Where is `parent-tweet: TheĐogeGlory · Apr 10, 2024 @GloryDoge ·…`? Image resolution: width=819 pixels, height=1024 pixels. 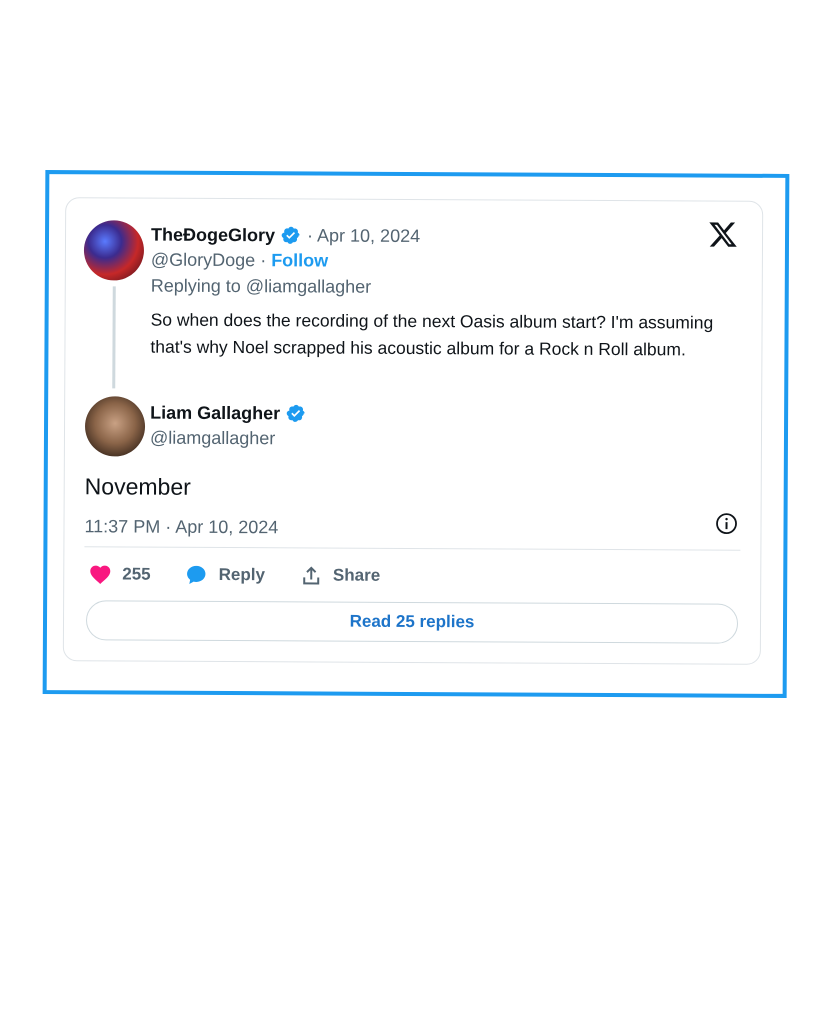
parent-tweet: TheĐogeGlory · Apr 10, 2024 @GloryDoge ·… is located at coordinates (445, 293).